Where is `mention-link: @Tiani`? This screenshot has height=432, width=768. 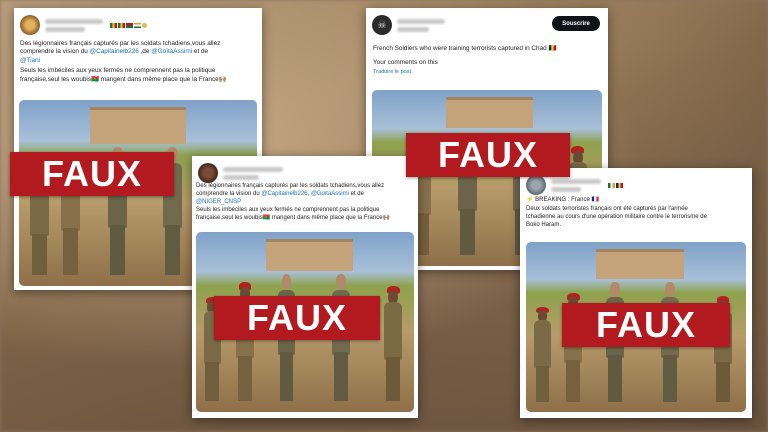
mention-link: @Tiani is located at coordinates (139, 61).